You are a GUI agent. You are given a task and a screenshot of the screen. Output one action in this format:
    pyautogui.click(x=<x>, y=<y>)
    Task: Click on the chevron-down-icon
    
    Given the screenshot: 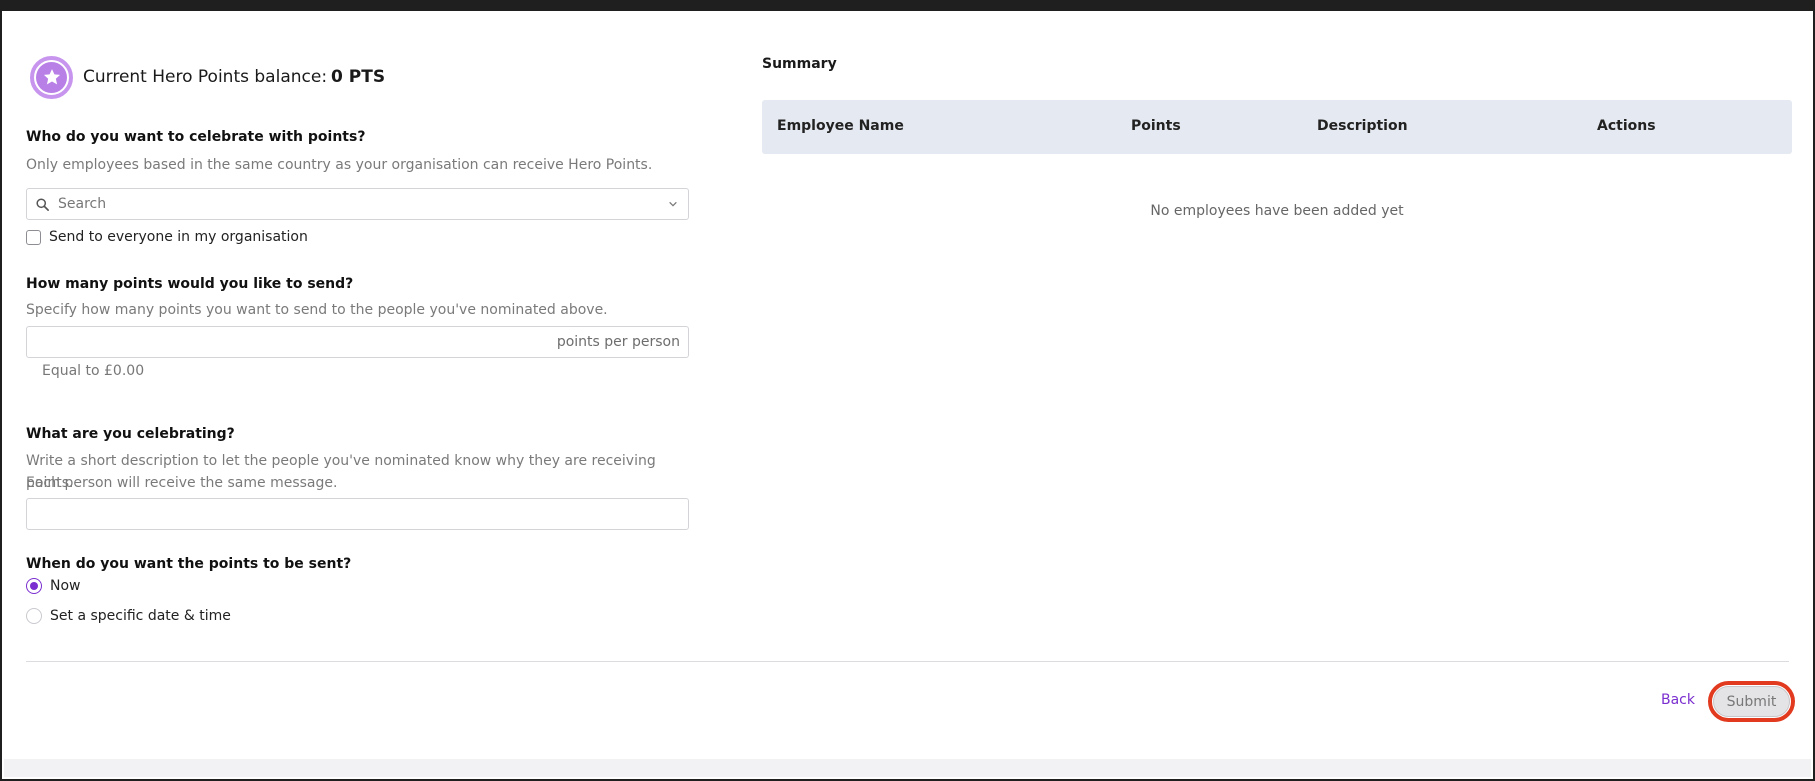 What is the action you would take?
    pyautogui.click(x=673, y=204)
    